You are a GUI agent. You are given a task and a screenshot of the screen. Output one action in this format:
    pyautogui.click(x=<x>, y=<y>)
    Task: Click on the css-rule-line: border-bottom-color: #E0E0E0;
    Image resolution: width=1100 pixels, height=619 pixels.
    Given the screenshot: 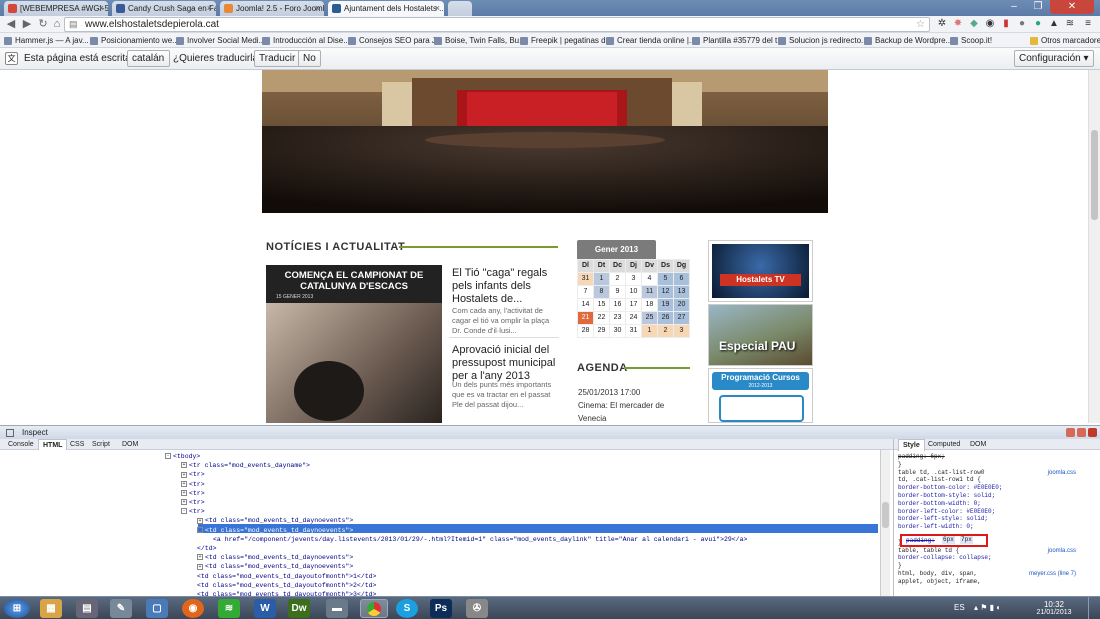 What is the action you would take?
    pyautogui.click(x=950, y=488)
    